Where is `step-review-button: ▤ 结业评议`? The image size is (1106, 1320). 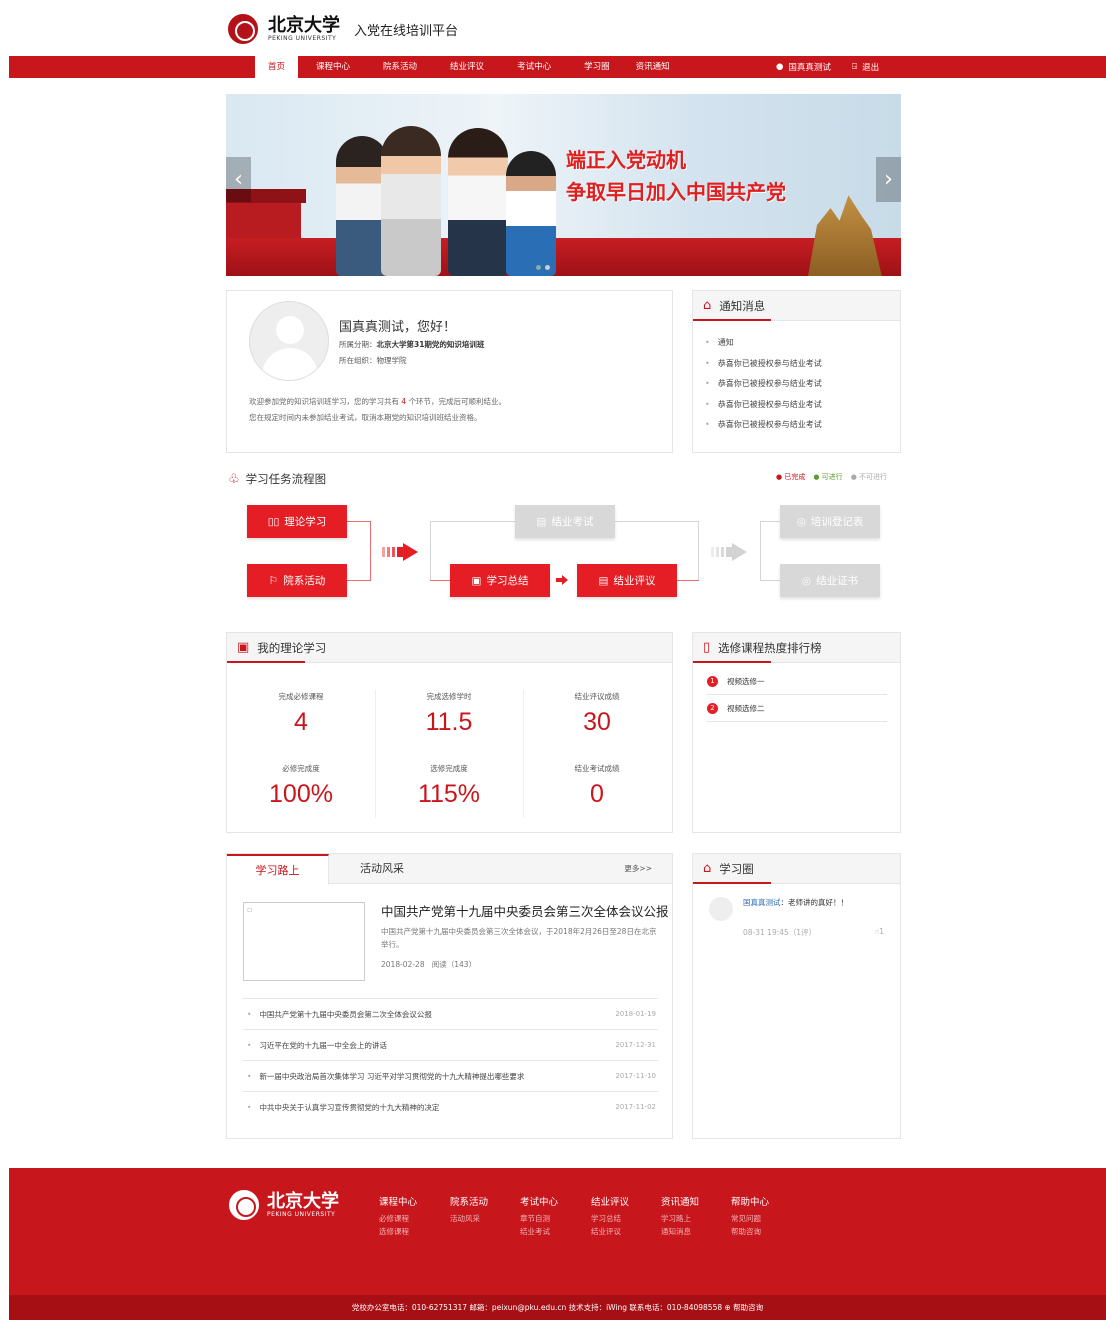
step-review-button: ▤ 结业评议 is located at coordinates (627, 580).